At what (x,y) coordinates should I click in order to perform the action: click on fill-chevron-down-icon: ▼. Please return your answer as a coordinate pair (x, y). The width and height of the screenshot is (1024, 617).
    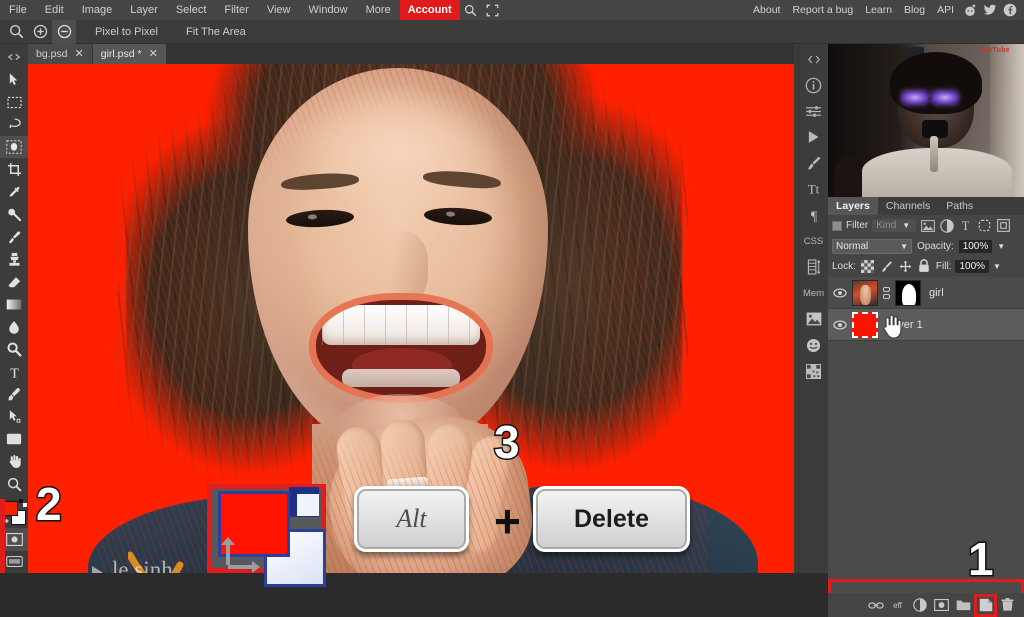
    Looking at the image, I should click on (997, 266).